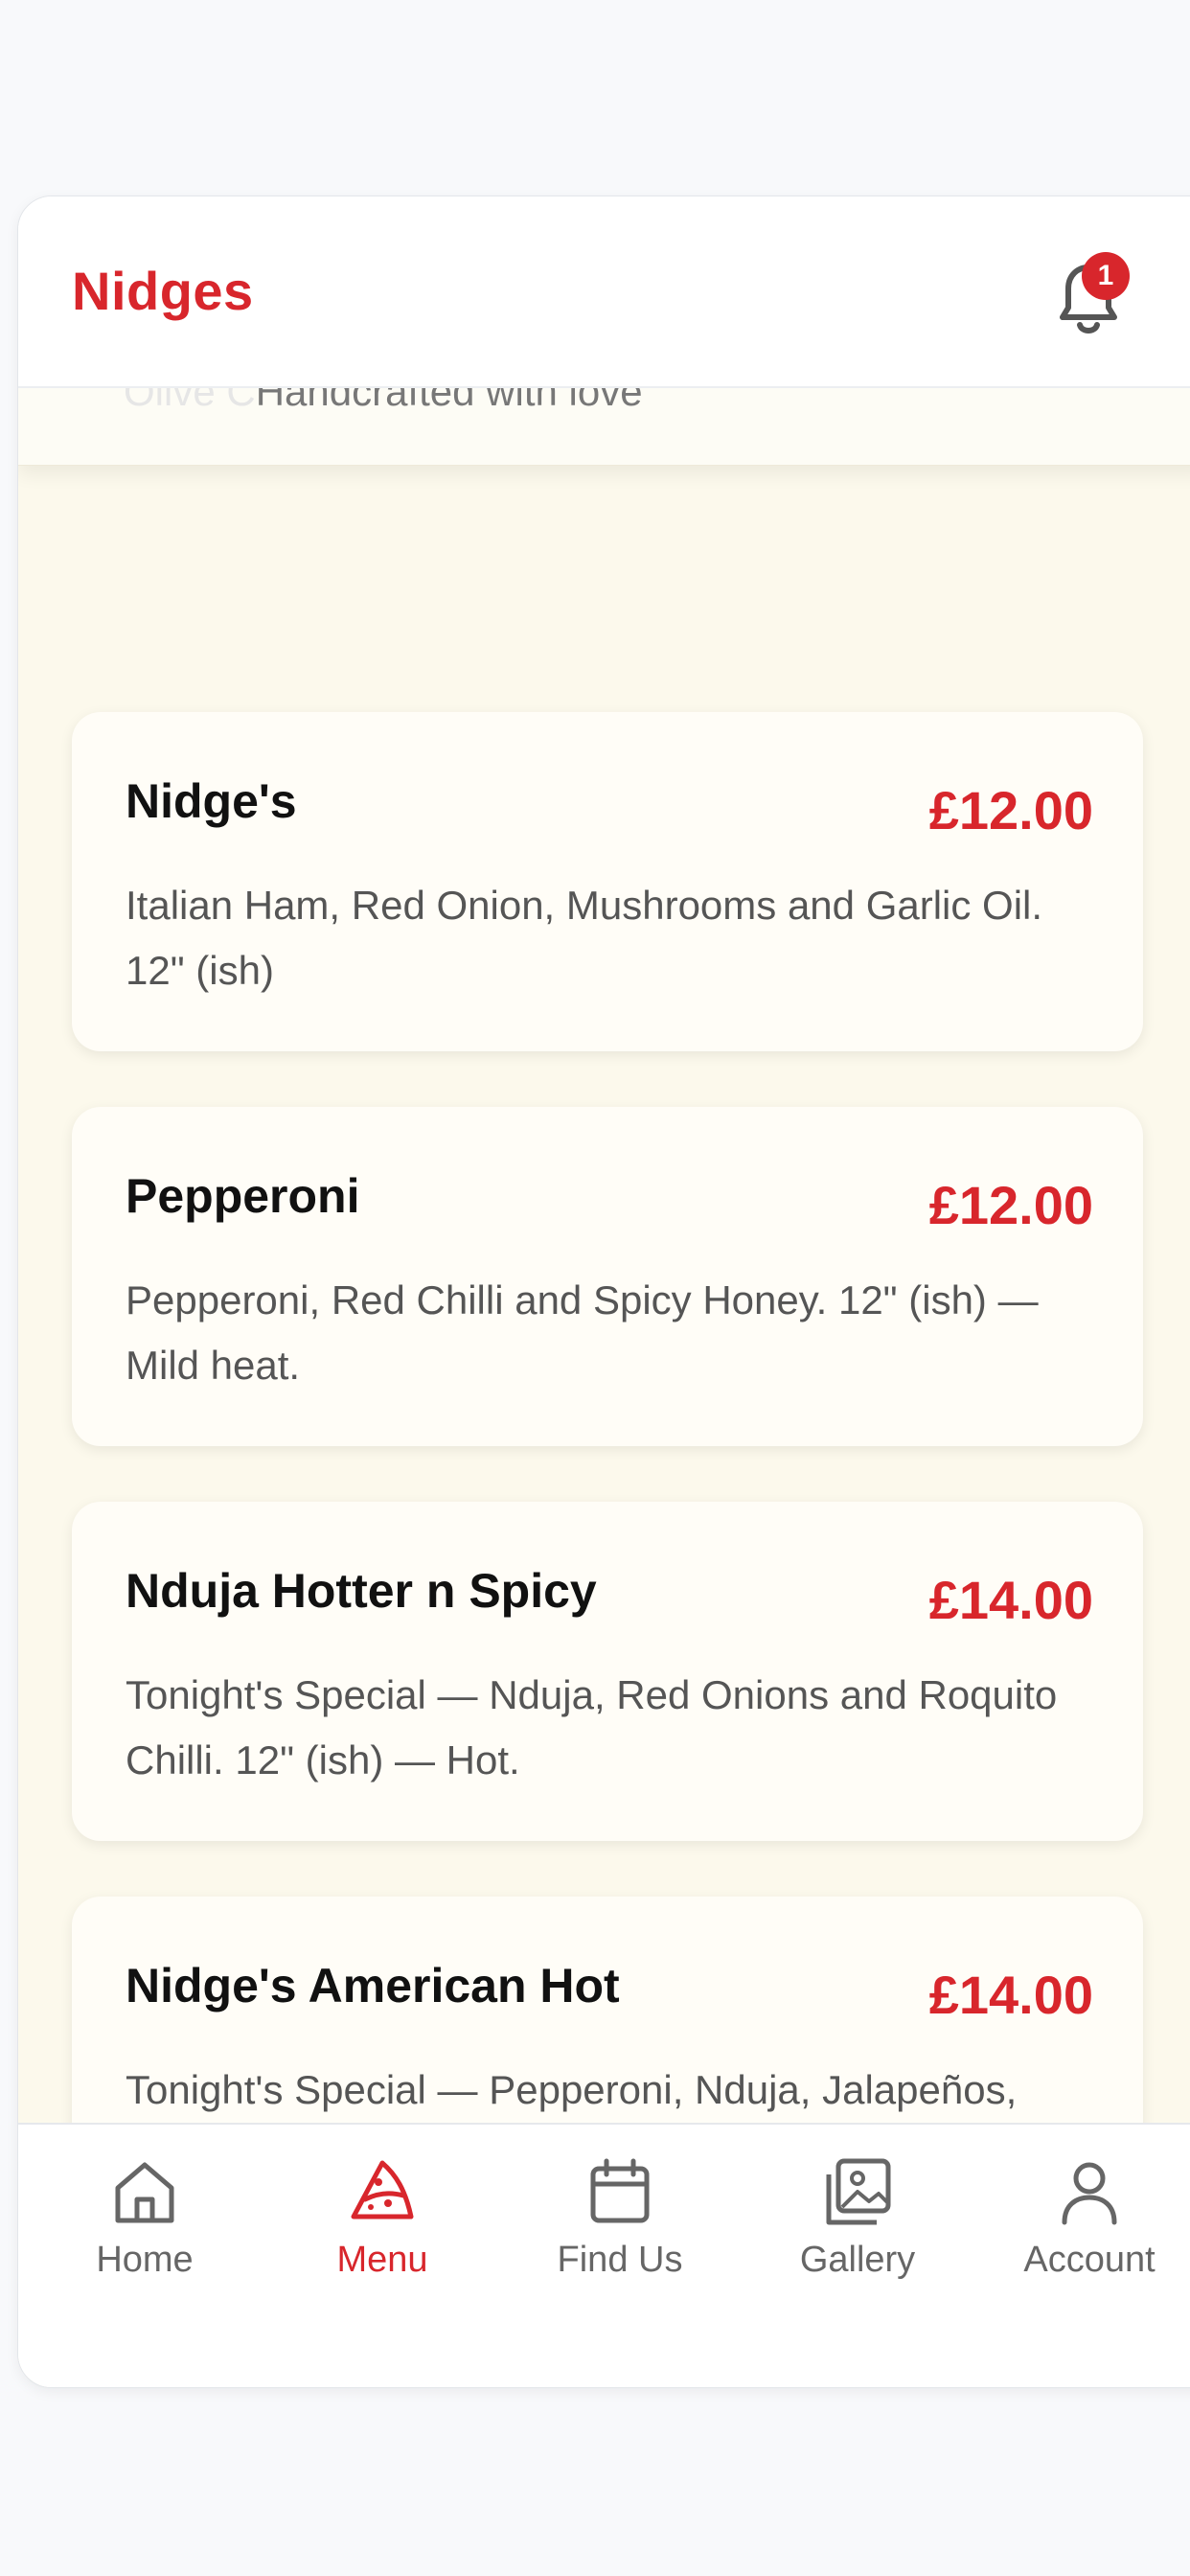  I want to click on tab-account: Account, so click(1087, 2239).